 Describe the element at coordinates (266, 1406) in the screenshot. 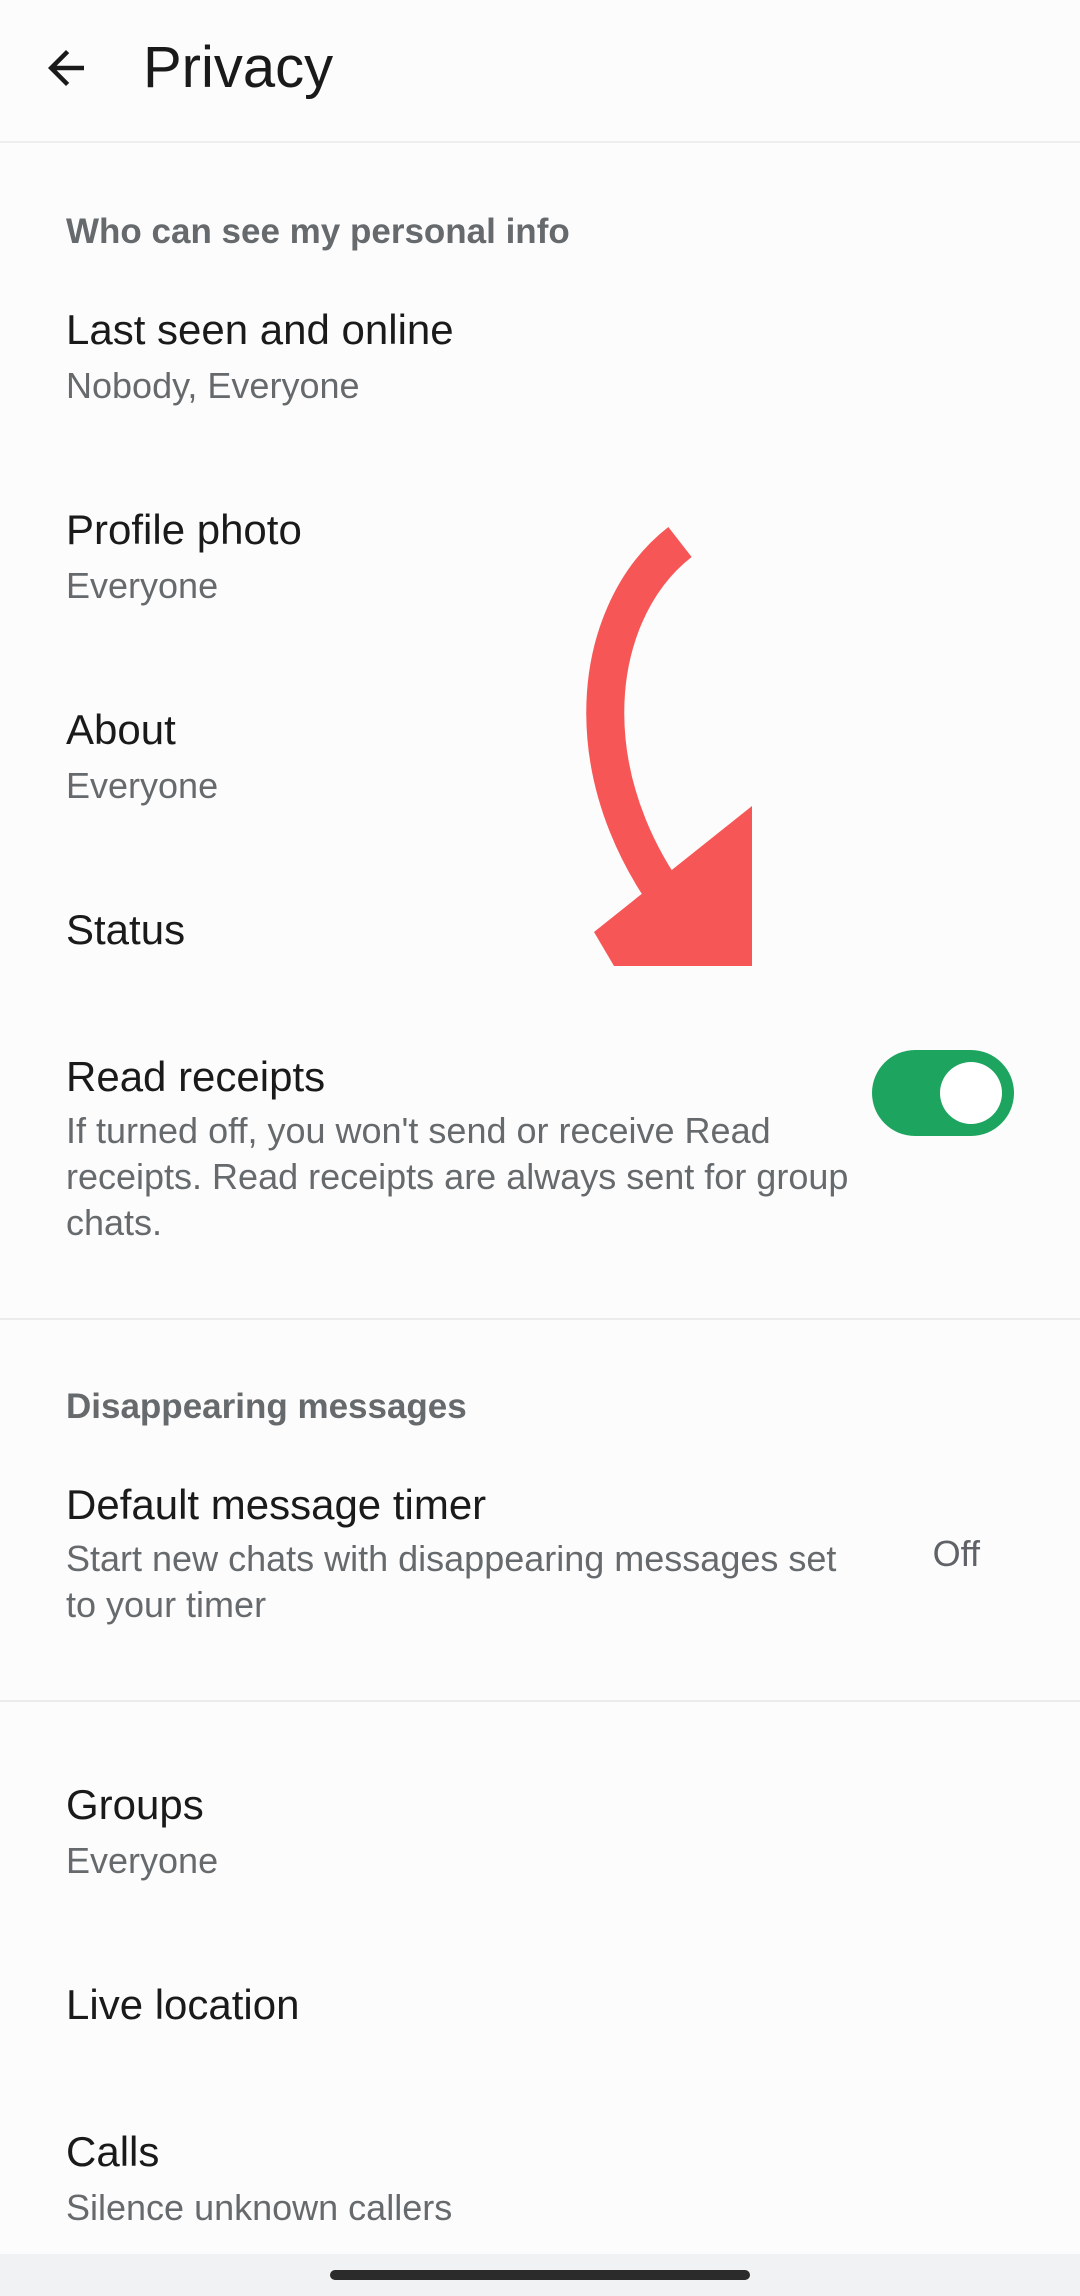

I see `section-header-disappearing: Disappearing messages` at that location.